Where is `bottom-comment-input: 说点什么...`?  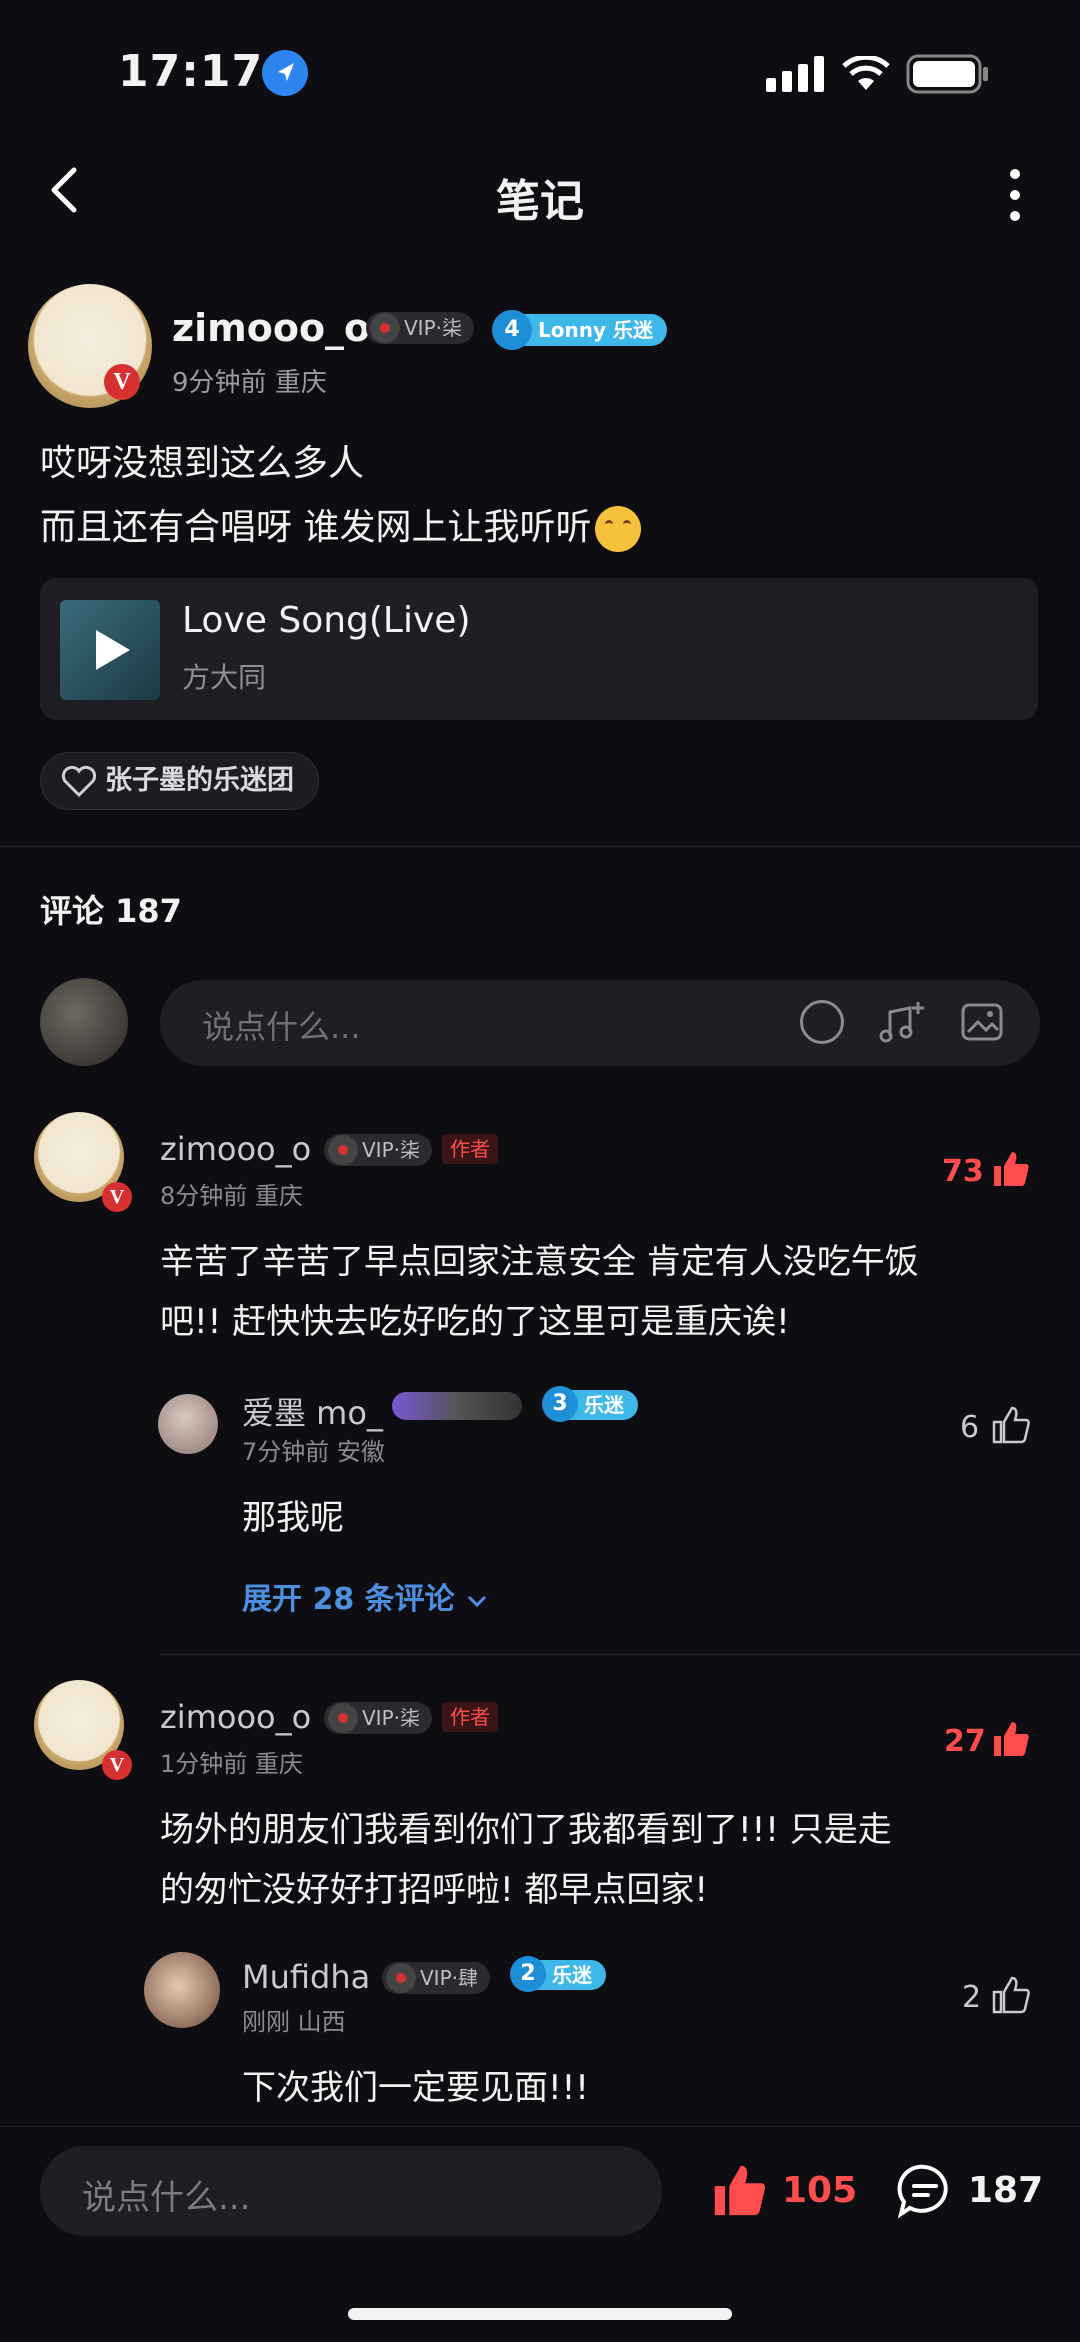 bottom-comment-input: 说点什么... is located at coordinates (351, 2191).